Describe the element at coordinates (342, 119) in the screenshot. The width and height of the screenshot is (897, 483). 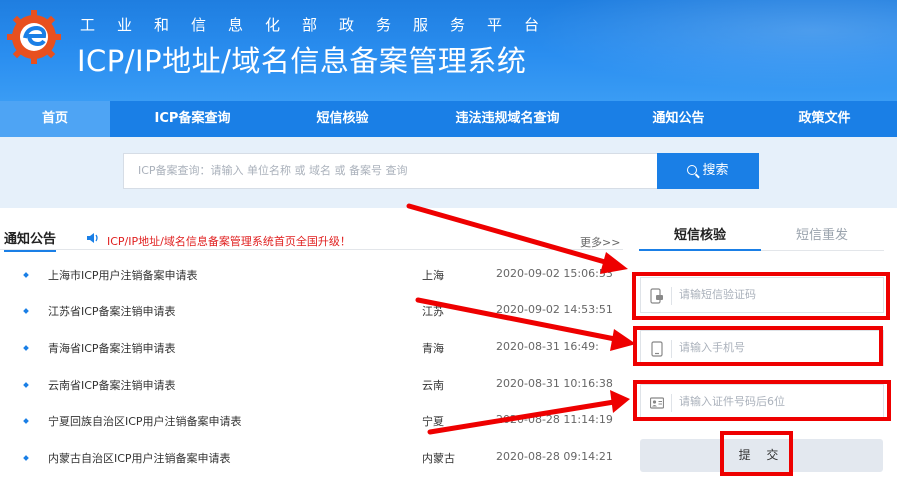
I see `nav-item-sms-verify: 短信核验` at that location.